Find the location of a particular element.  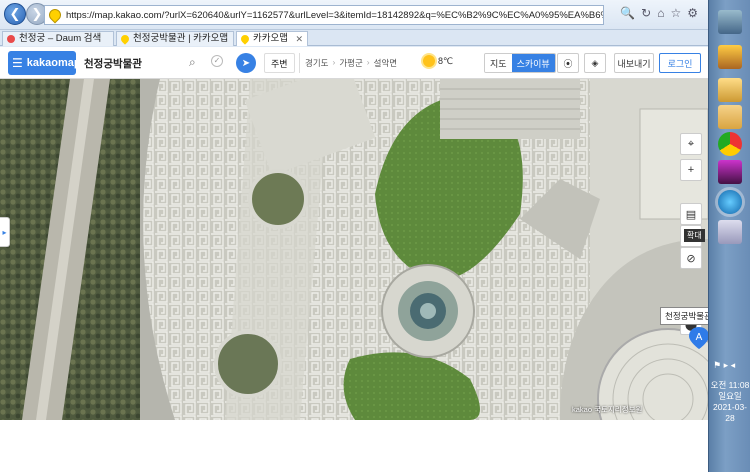

search-icon: ⌕ is located at coordinates (192, 62).